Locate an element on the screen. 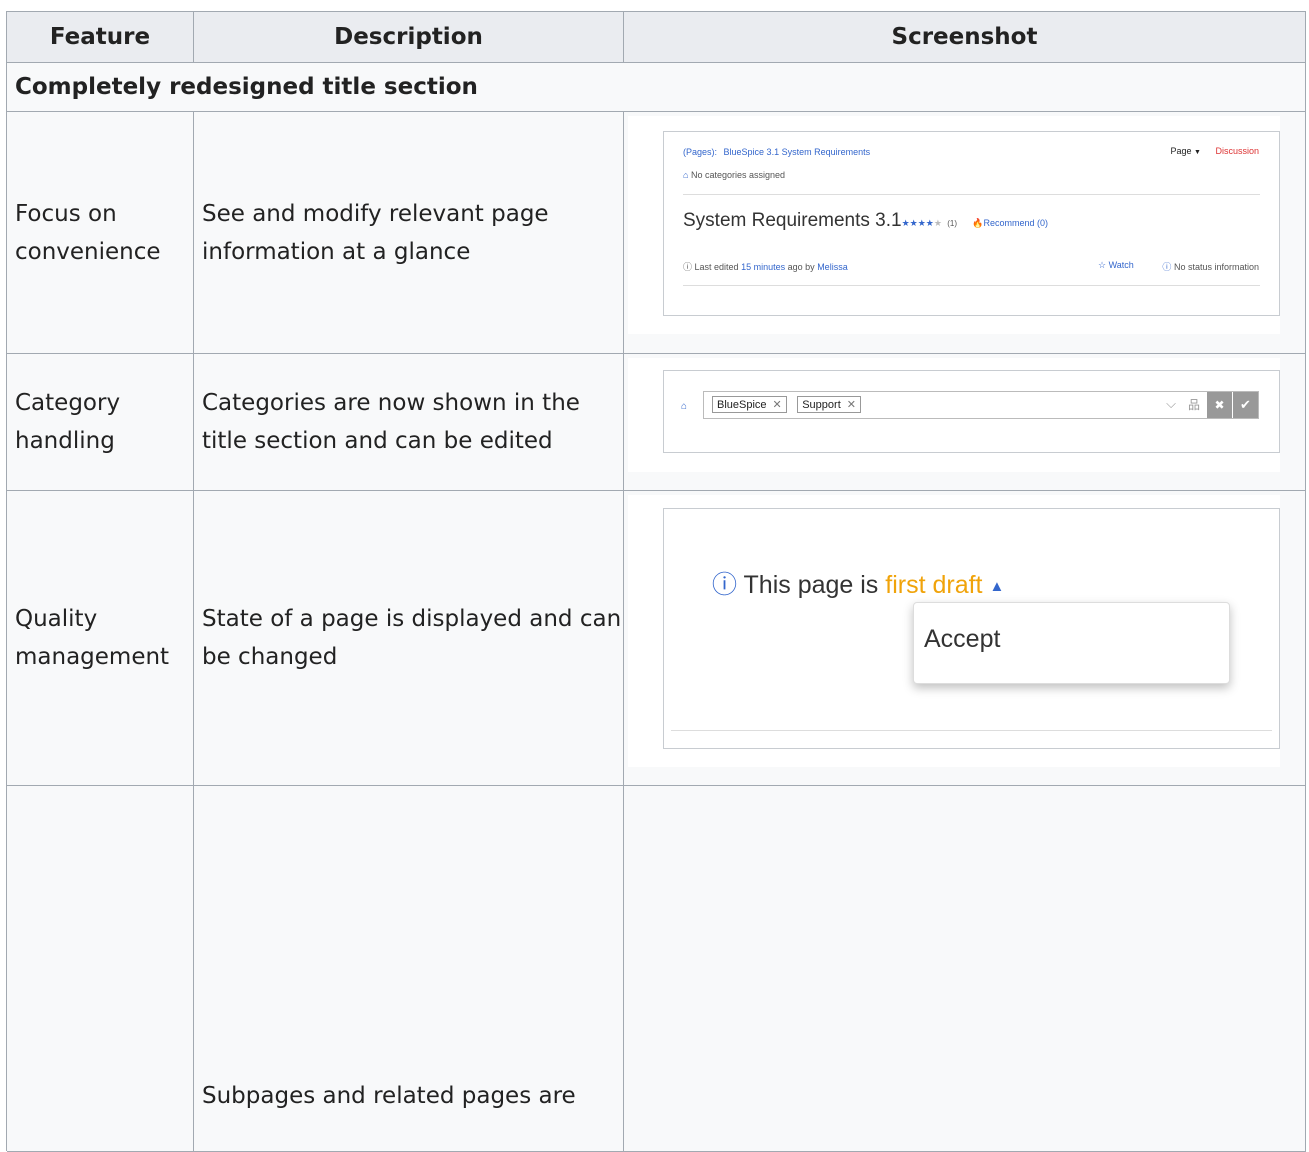  cancel-button: ✖ is located at coordinates (1219, 405).